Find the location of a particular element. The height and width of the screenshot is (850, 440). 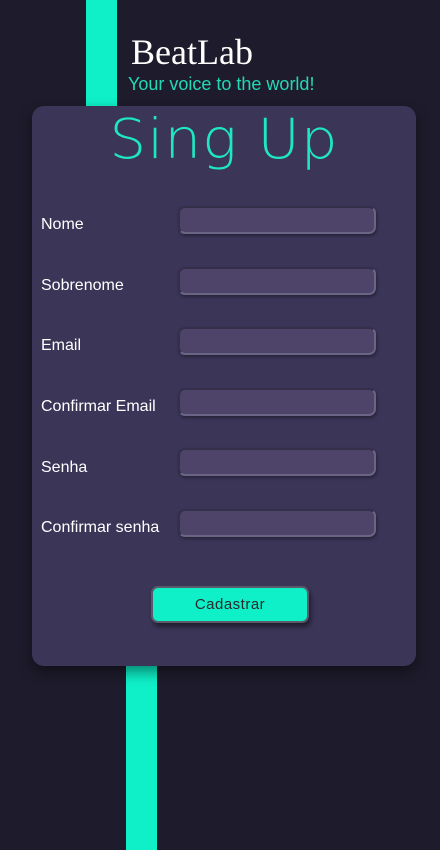

sobrenome-input is located at coordinates (277, 281).